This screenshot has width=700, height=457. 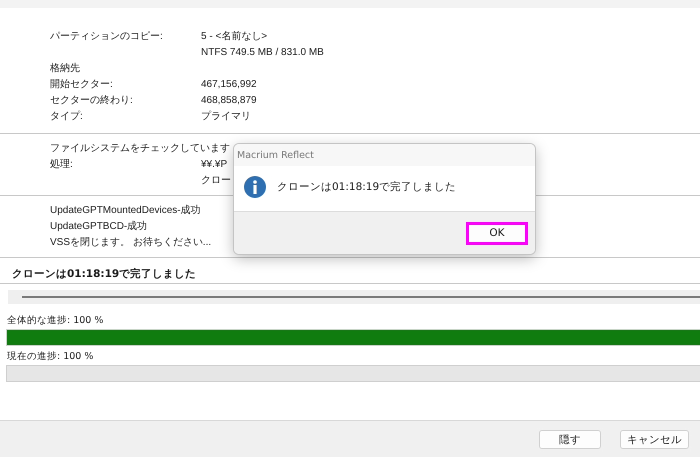 I want to click on field-label: 処理:, so click(x=61, y=165).